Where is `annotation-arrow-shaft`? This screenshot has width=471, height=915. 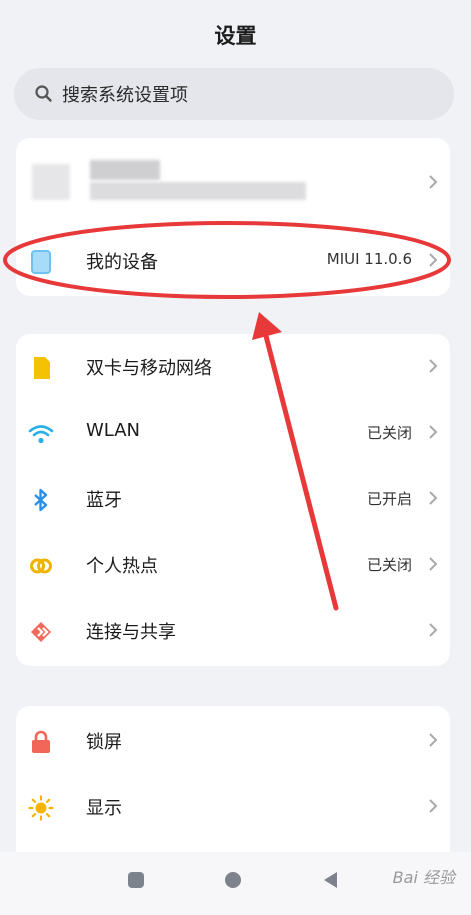 annotation-arrow-shaft is located at coordinates (301, 472).